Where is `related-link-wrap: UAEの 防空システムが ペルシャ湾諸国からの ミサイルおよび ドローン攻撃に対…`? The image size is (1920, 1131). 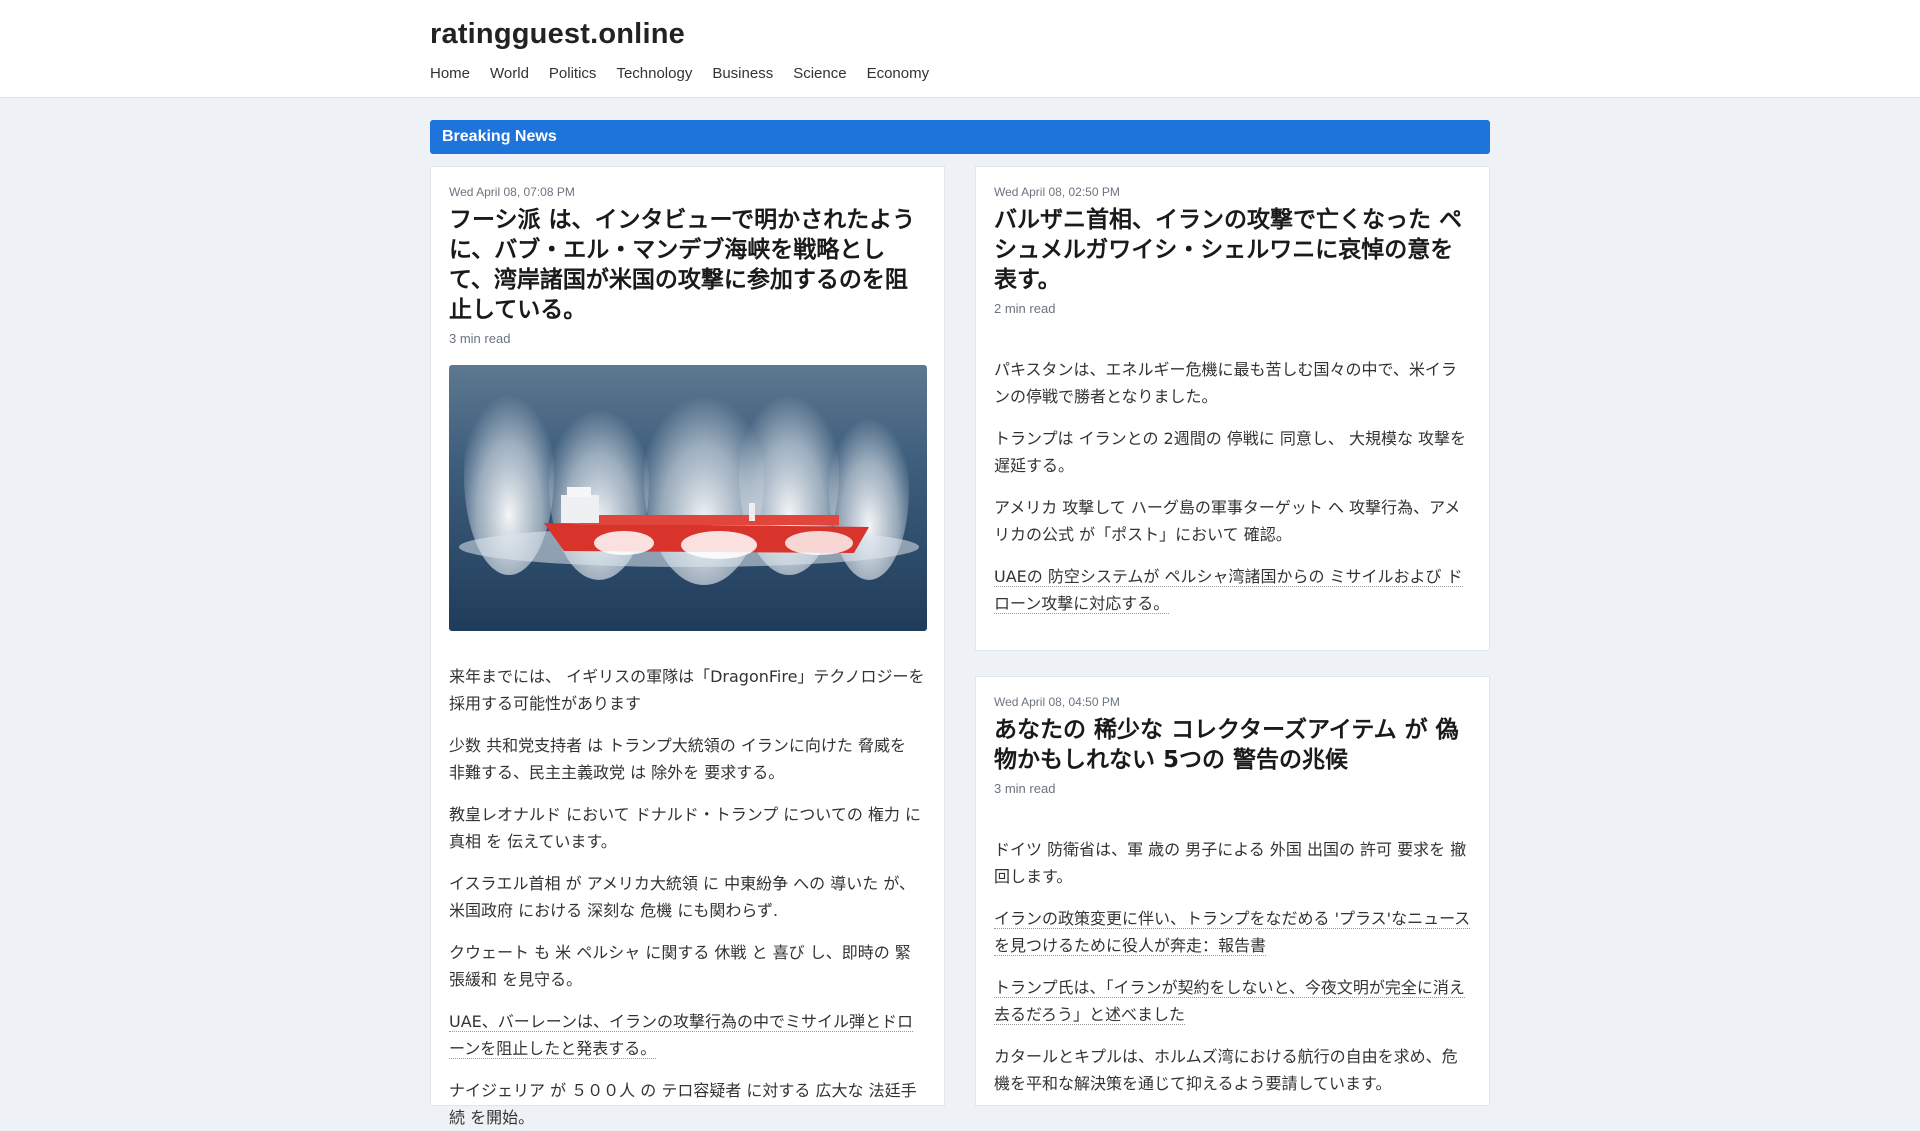 related-link-wrap: UAEの 防空システムが ペルシャ湾諸国からの ミサイルおよび ドローン攻撃に対… is located at coordinates (1232, 590).